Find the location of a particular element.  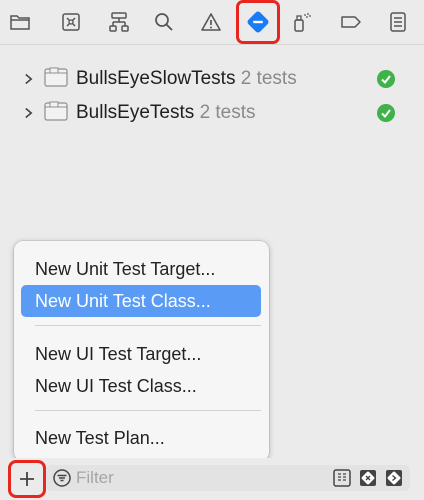

filter-icon is located at coordinates (62, 478).